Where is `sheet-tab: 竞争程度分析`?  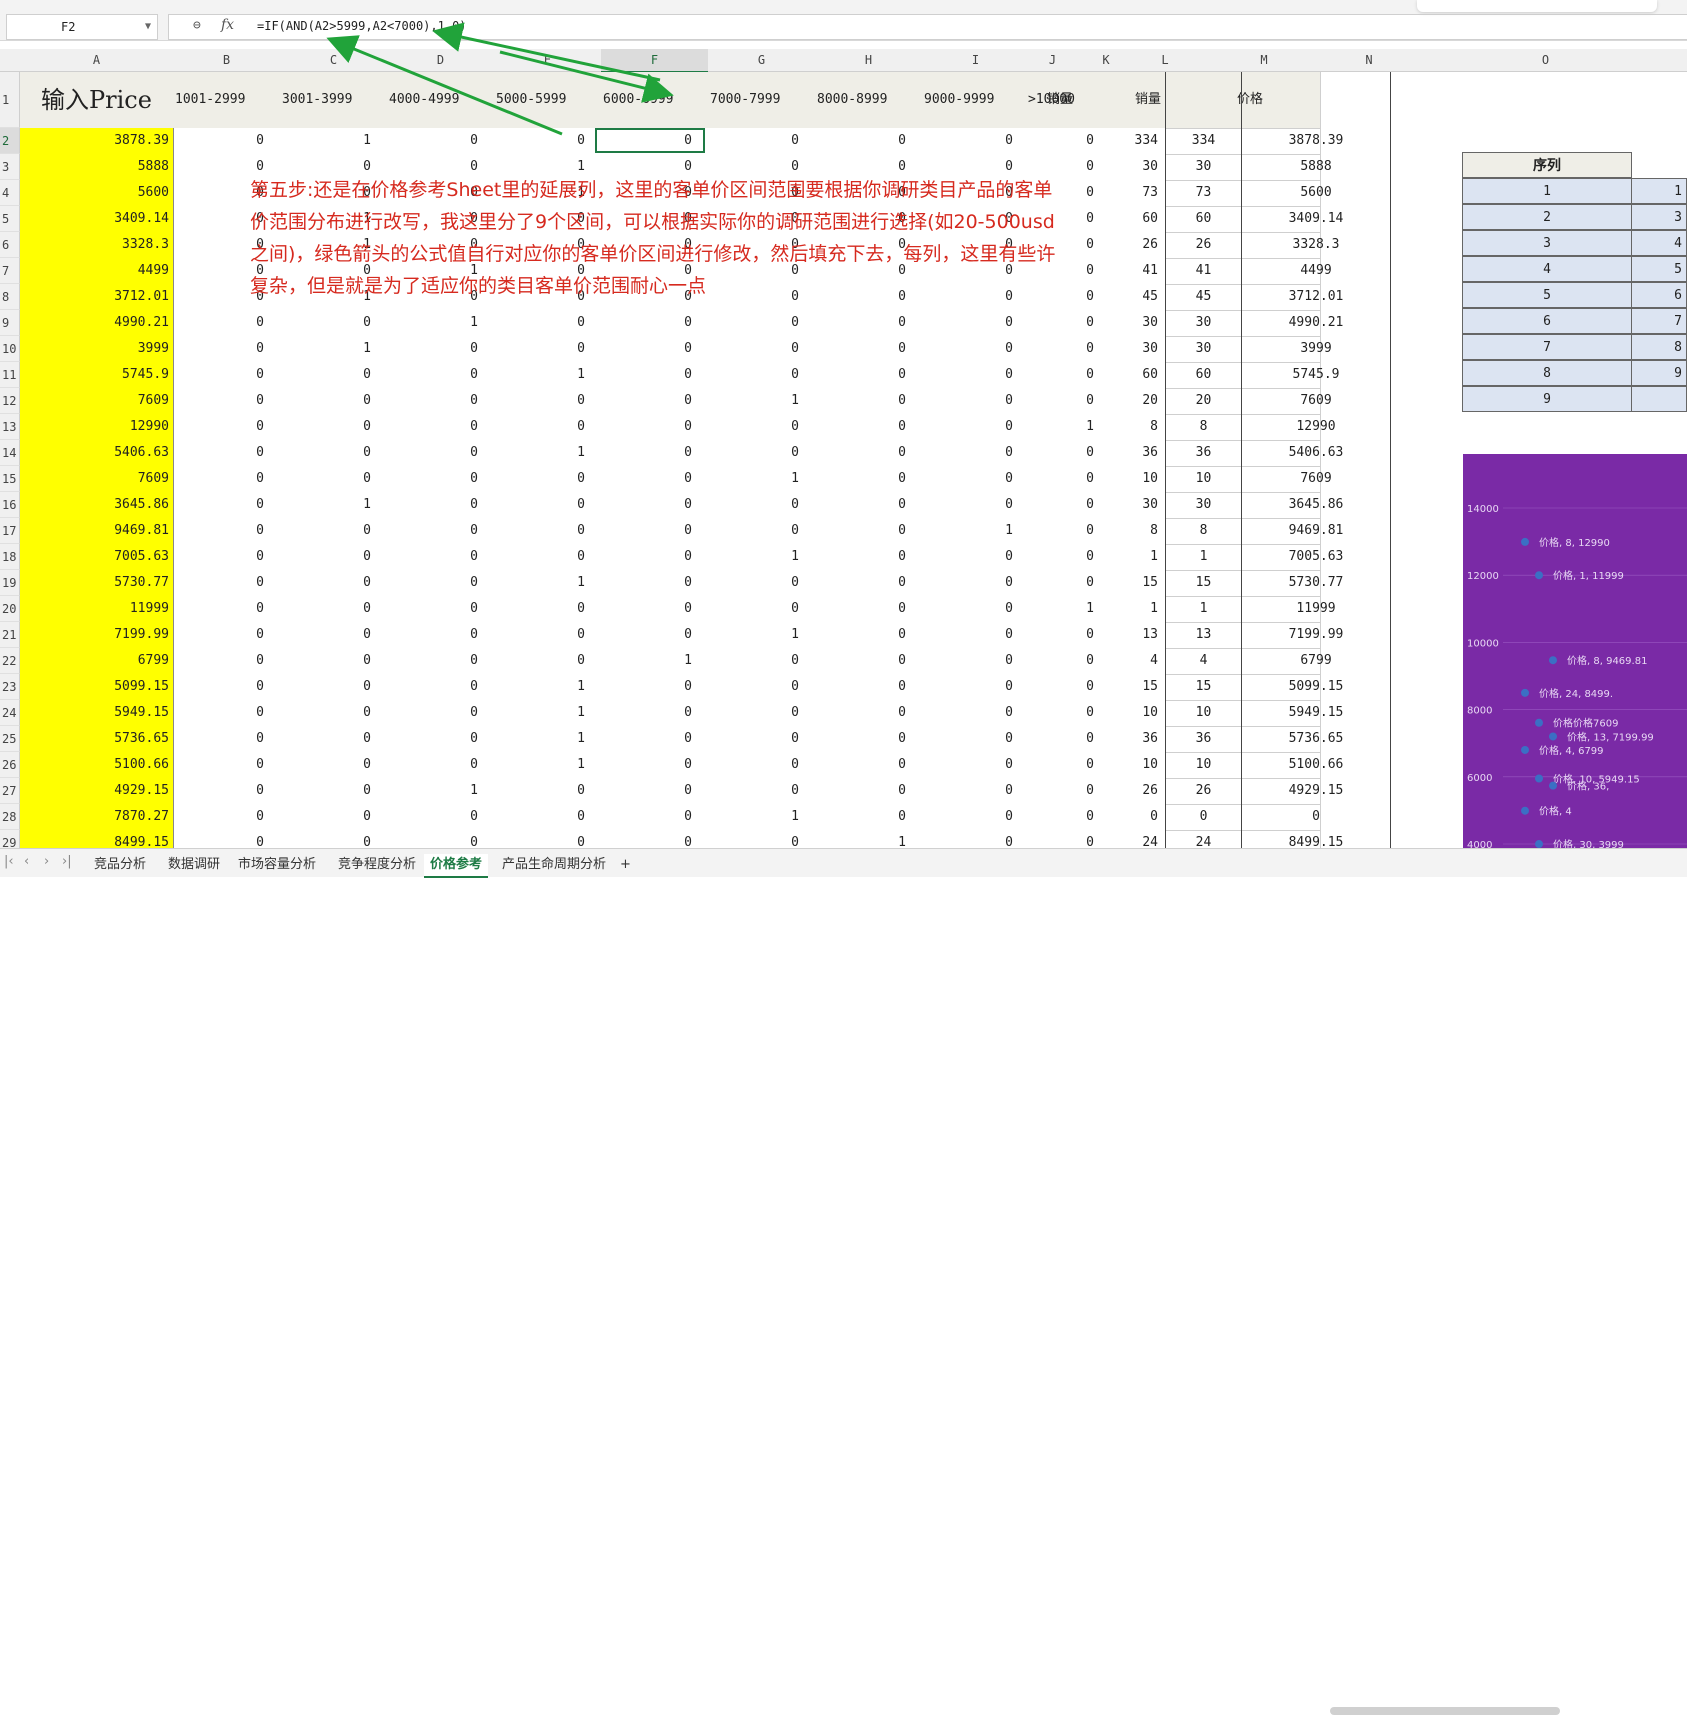
sheet-tab: 竞争程度分析 is located at coordinates (377, 865).